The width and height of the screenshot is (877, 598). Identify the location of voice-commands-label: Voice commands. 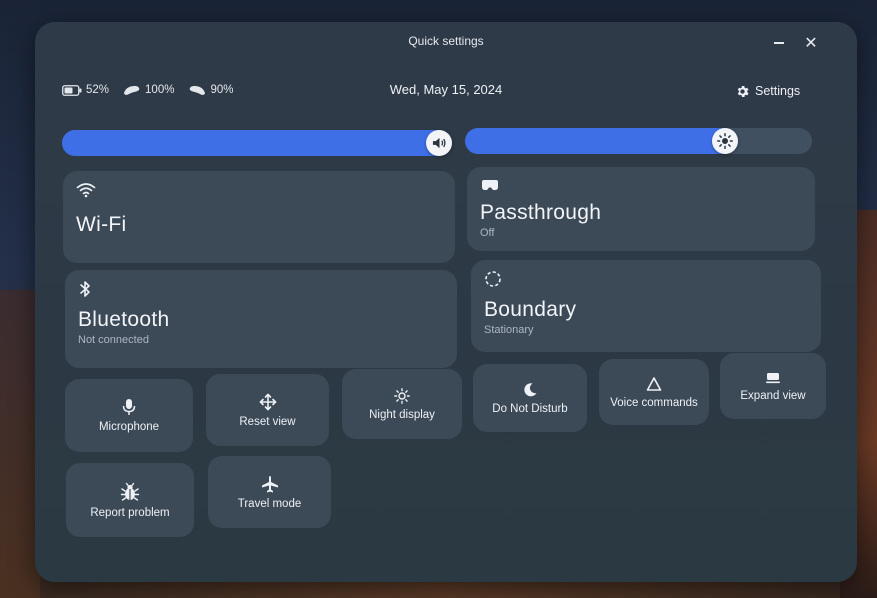
(654, 402).